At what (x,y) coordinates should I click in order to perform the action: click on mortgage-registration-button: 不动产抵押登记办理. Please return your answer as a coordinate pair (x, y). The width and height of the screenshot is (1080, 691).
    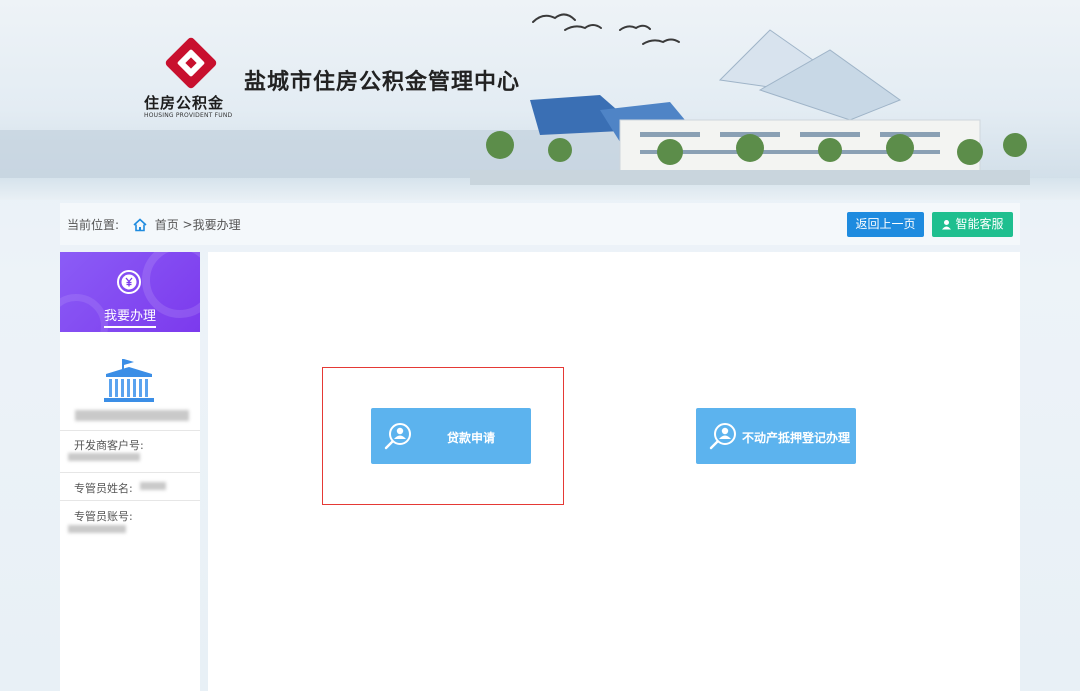
    Looking at the image, I should click on (776, 436).